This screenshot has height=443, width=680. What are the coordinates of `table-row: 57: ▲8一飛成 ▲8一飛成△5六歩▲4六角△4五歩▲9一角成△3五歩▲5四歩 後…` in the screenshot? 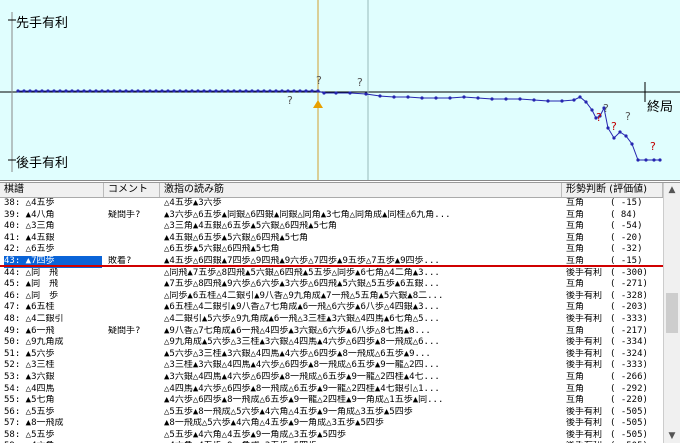 It's located at (331, 424).